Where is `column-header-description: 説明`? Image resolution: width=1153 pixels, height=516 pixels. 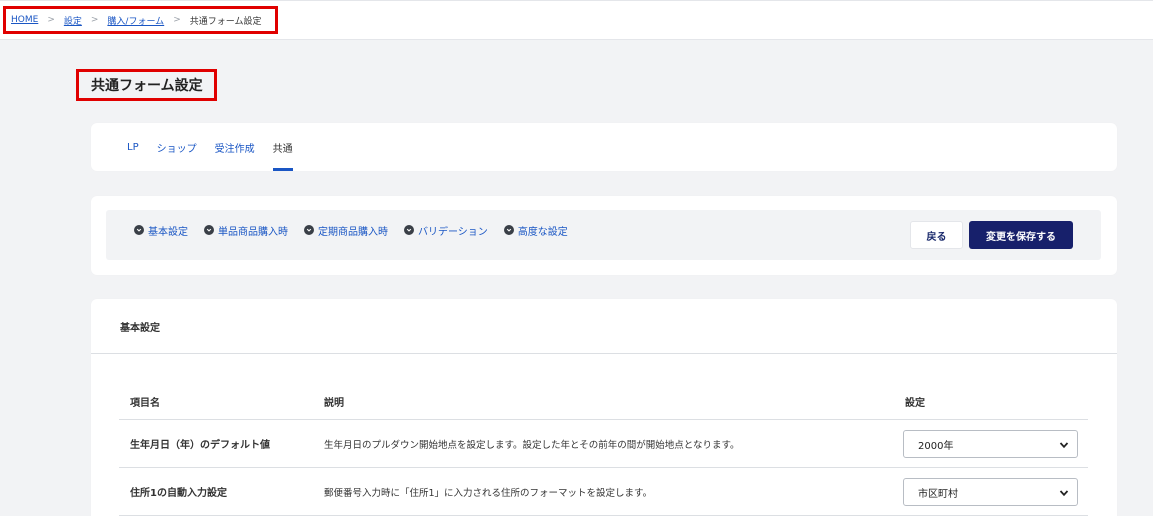
column-header-description: 説明 is located at coordinates (334, 403).